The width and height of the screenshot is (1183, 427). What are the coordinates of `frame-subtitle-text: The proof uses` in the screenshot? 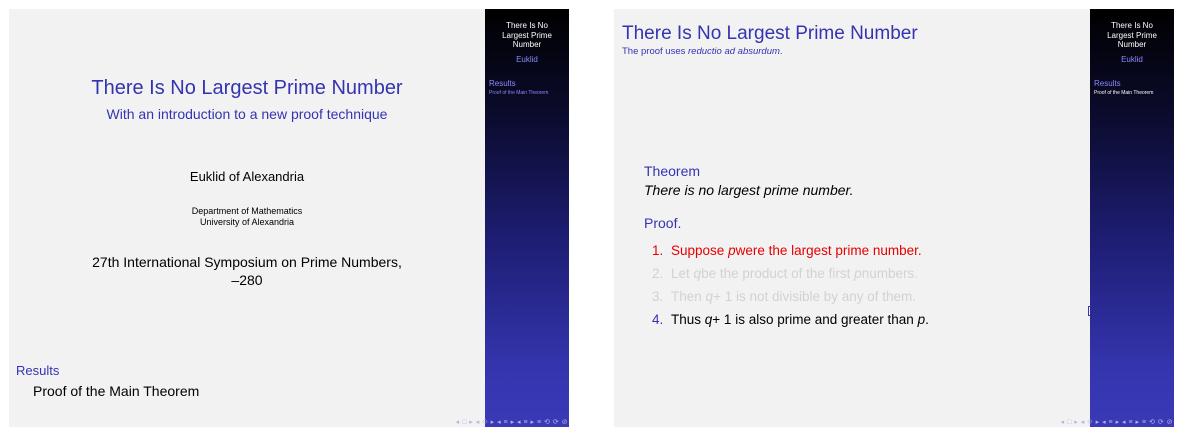 It's located at (655, 51).